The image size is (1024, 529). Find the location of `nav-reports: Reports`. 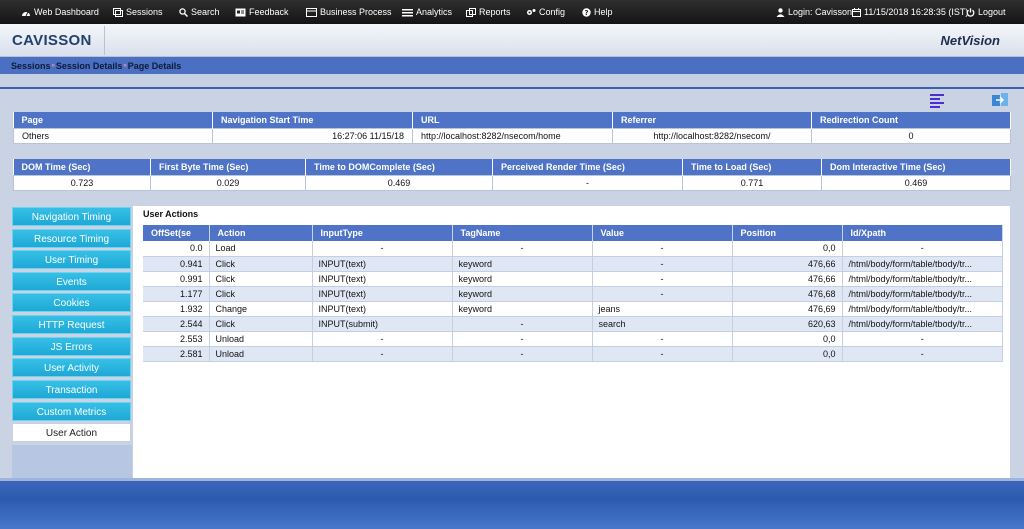

nav-reports: Reports is located at coordinates (488, 12).